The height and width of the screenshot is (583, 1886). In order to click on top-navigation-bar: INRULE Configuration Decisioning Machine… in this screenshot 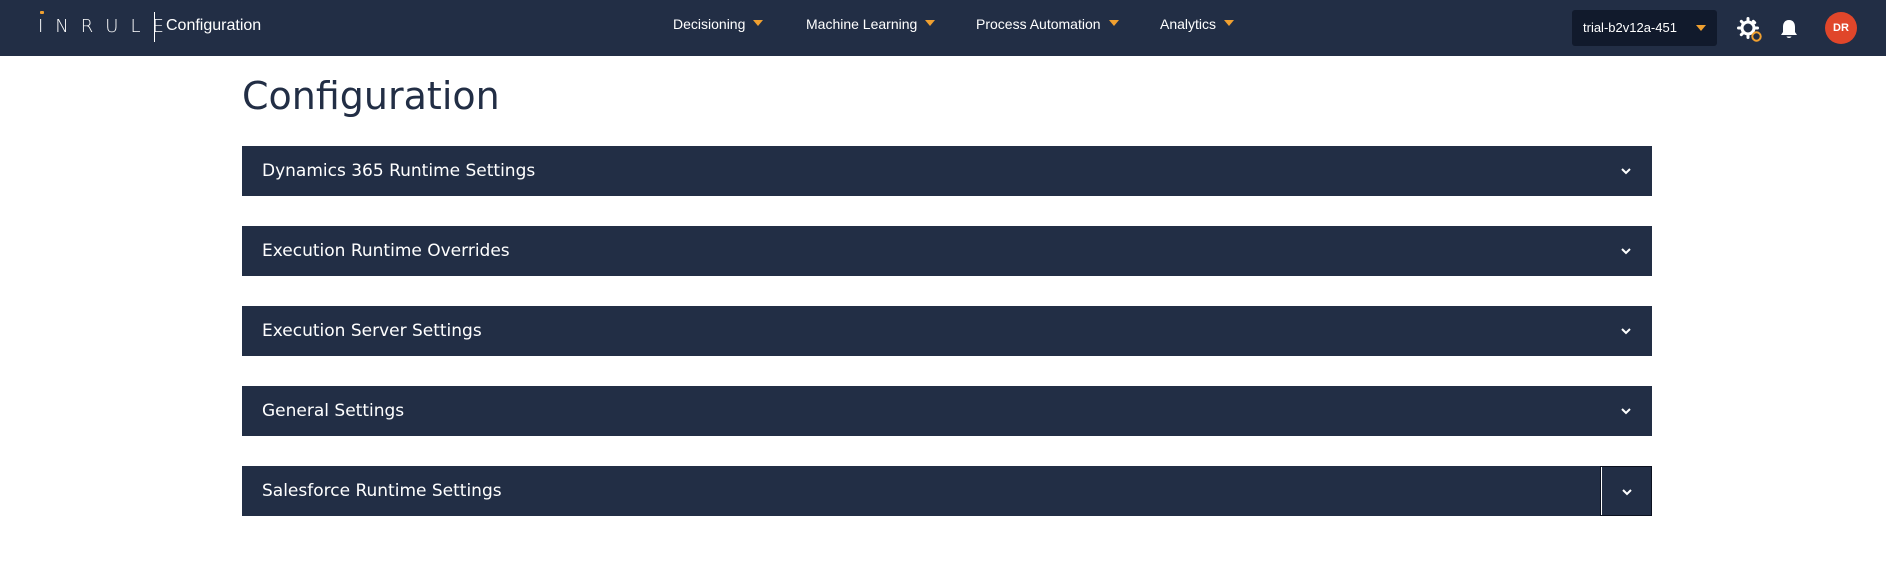, I will do `click(943, 28)`.